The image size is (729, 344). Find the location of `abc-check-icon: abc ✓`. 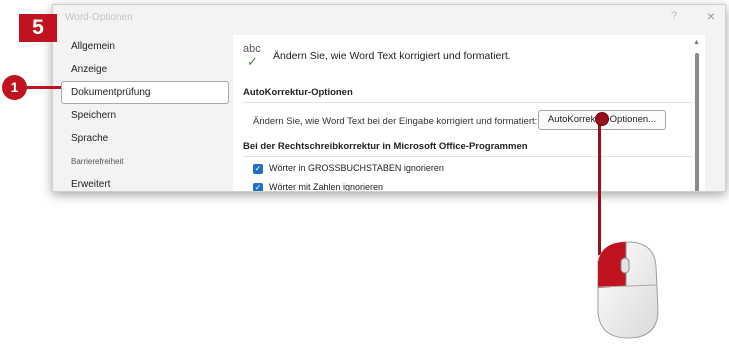

abc-check-icon: abc ✓ is located at coordinates (256, 57).